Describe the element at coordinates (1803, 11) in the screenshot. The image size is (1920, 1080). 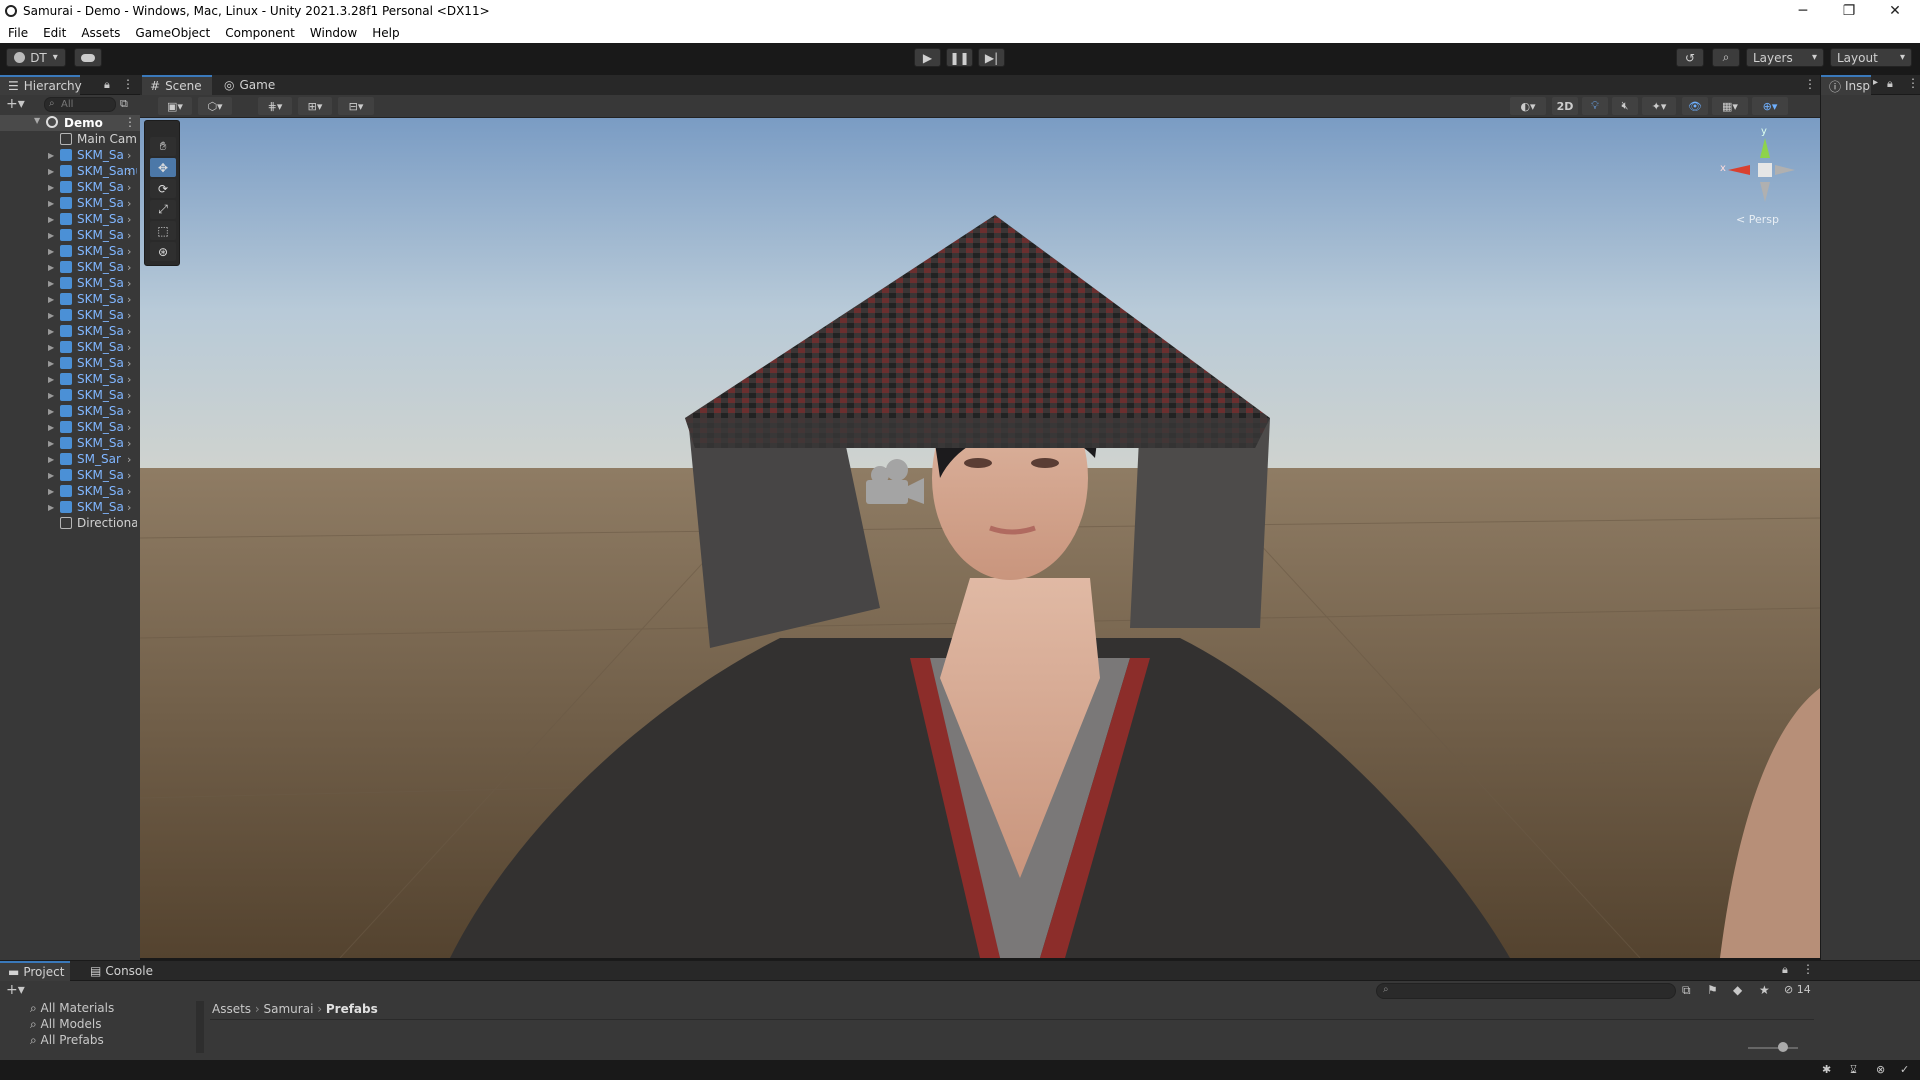
I see `minimize-button: ─` at that location.